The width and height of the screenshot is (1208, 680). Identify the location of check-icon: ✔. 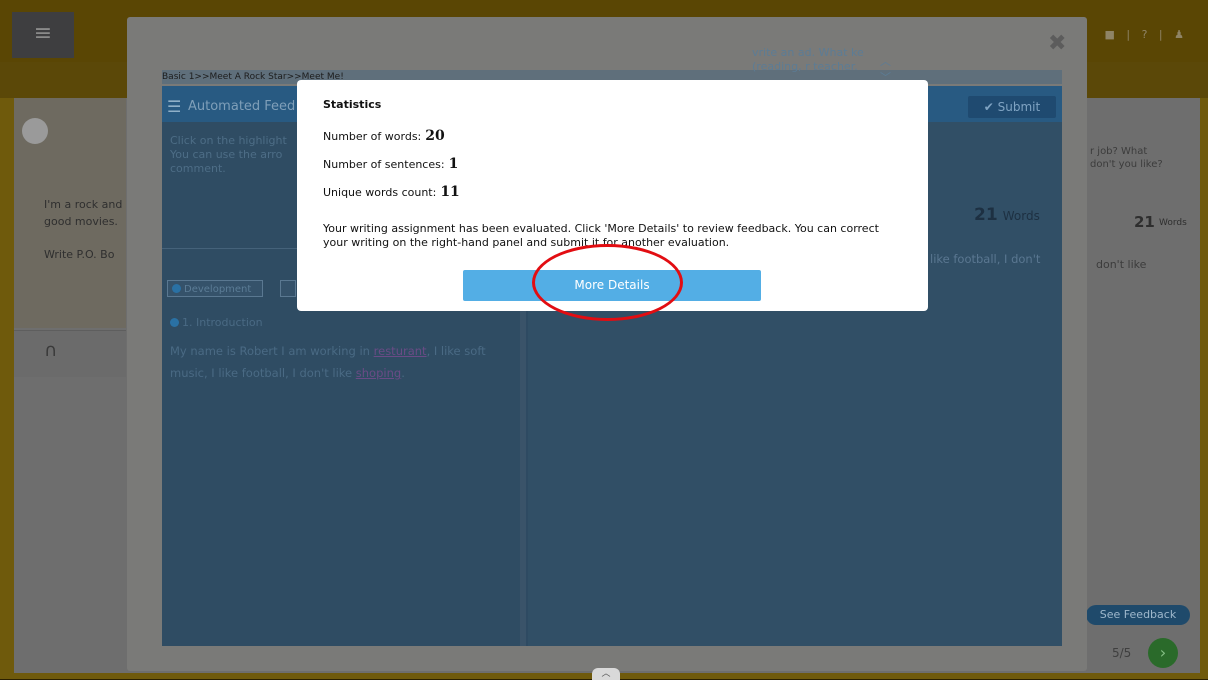
(990, 107).